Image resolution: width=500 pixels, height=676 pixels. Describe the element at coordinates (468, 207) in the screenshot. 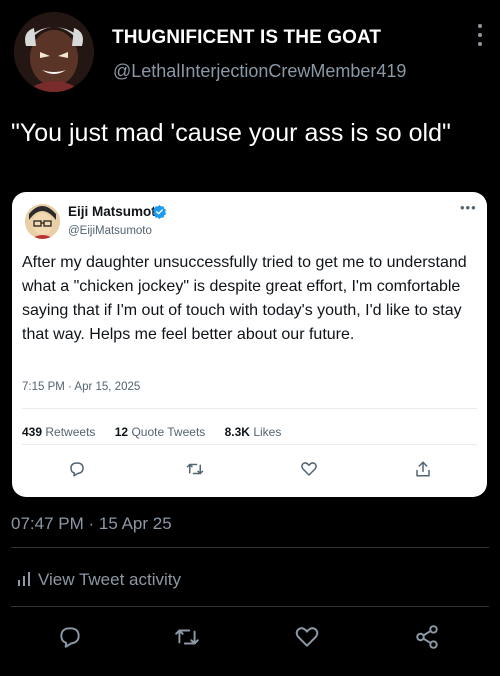

I see `quoted-more-icon: •••` at that location.